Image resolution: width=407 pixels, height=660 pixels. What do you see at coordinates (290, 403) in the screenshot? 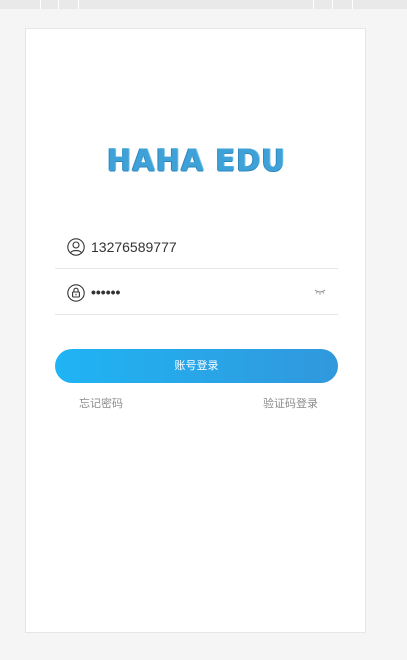
I see `sms-login-link: 验证码登录` at bounding box center [290, 403].